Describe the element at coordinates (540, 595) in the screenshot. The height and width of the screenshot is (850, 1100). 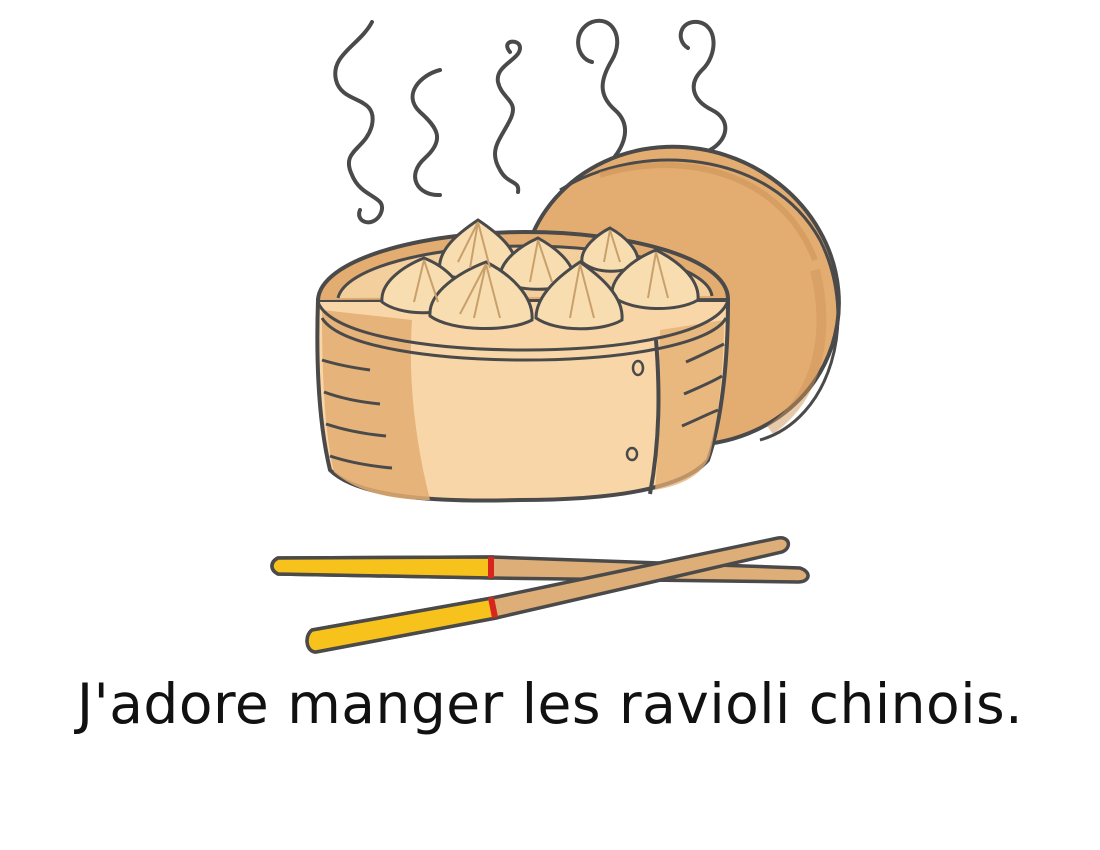
I see `chopsticks-icon` at that location.